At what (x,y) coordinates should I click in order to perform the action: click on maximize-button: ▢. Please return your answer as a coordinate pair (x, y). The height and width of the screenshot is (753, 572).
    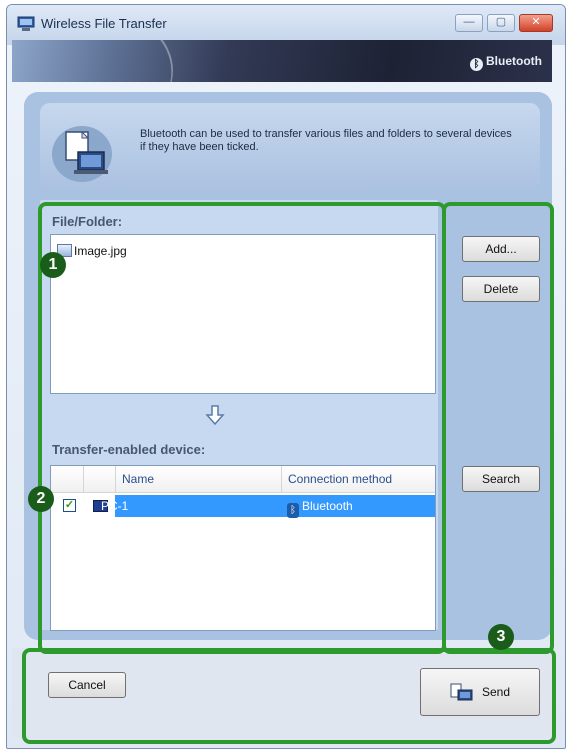
    Looking at the image, I should click on (501, 23).